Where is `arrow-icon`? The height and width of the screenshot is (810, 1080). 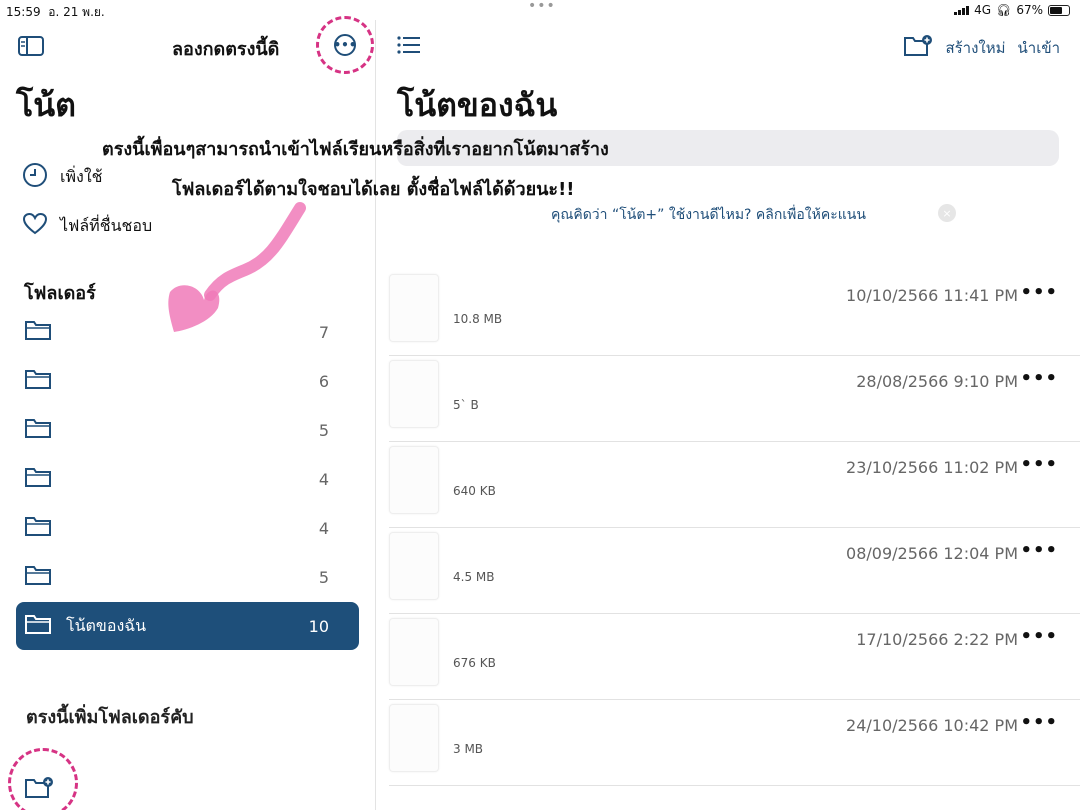 arrow-icon is located at coordinates (237, 267).